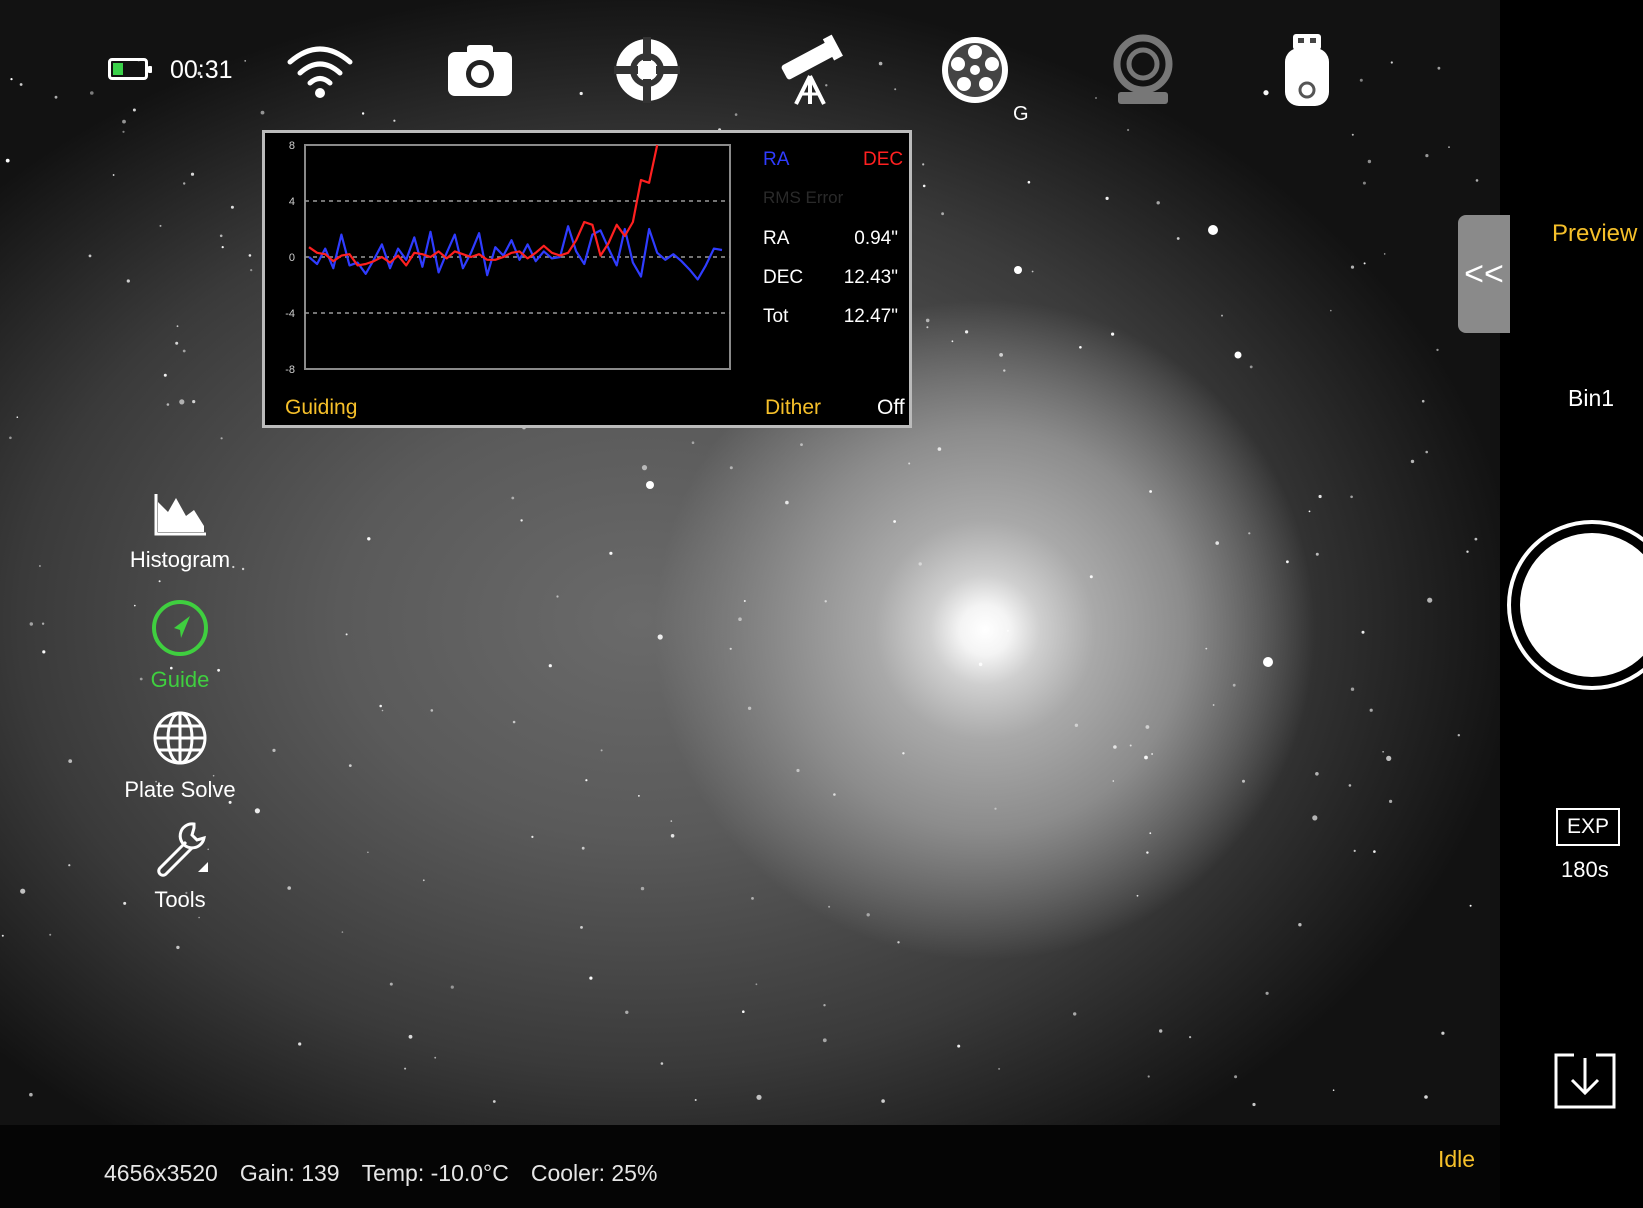  Describe the element at coordinates (180, 628) in the screenshot. I see `guide-icon` at that location.